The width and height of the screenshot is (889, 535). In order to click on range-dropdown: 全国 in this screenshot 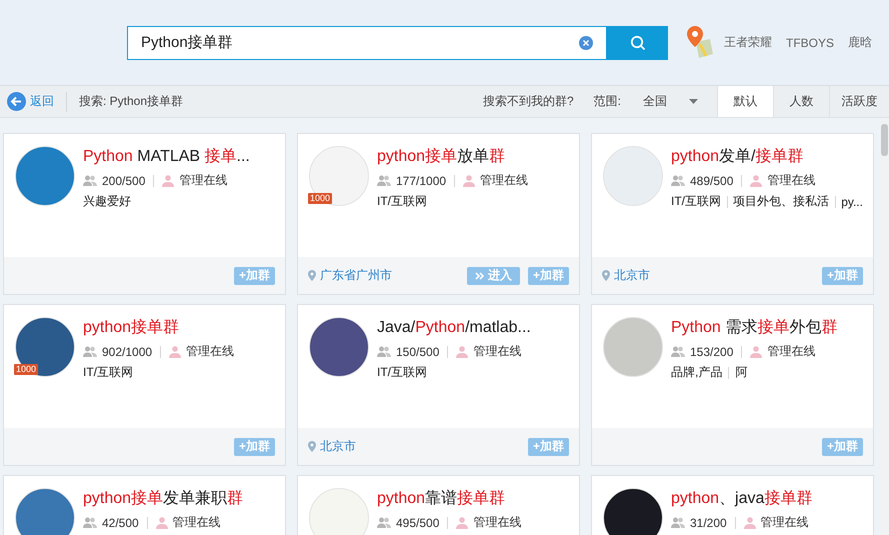, I will do `click(655, 101)`.